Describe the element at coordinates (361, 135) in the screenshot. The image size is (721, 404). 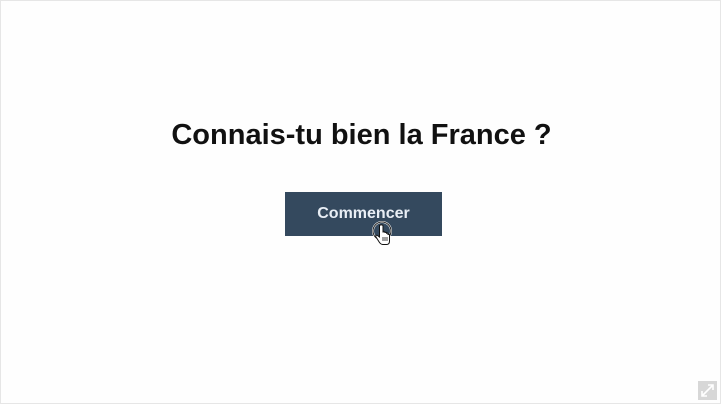
I see `quiz-title: Connais-tu bien la France ?` at that location.